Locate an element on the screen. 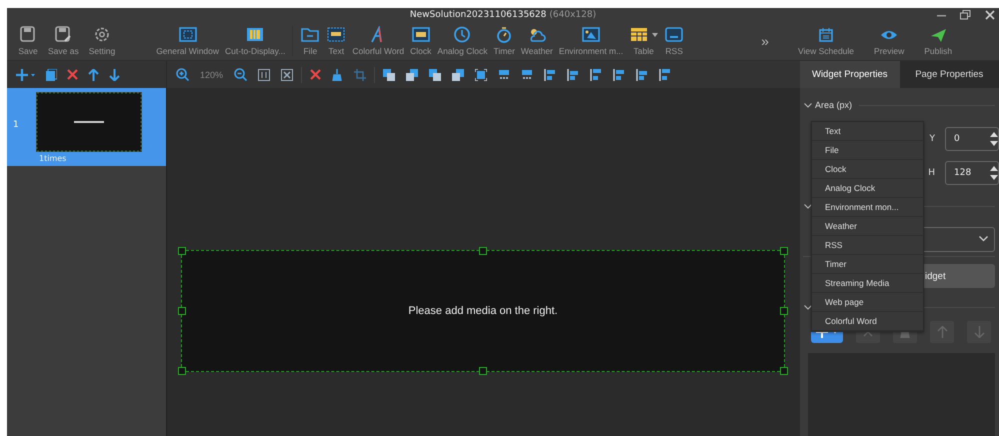  one-to-one-icon is located at coordinates (264, 74).